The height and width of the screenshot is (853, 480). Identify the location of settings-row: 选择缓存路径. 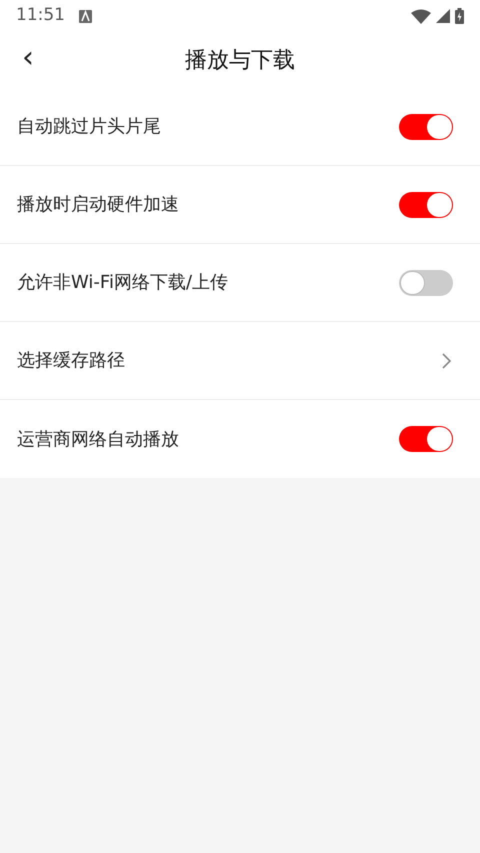
(240, 361).